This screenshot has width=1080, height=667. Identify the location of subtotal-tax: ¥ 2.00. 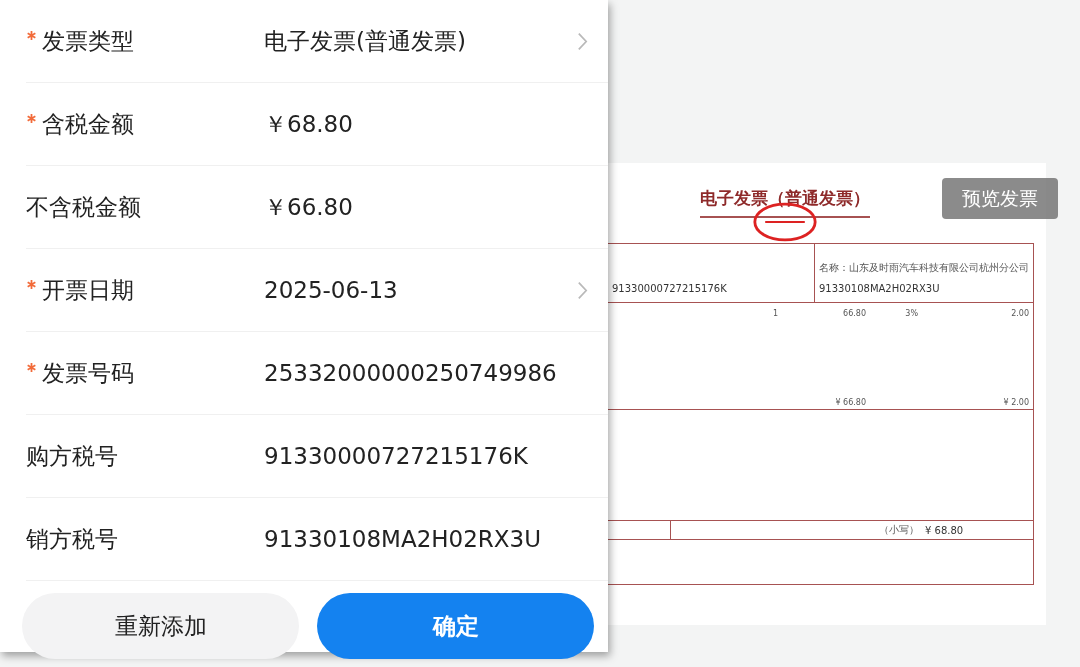
(1016, 402).